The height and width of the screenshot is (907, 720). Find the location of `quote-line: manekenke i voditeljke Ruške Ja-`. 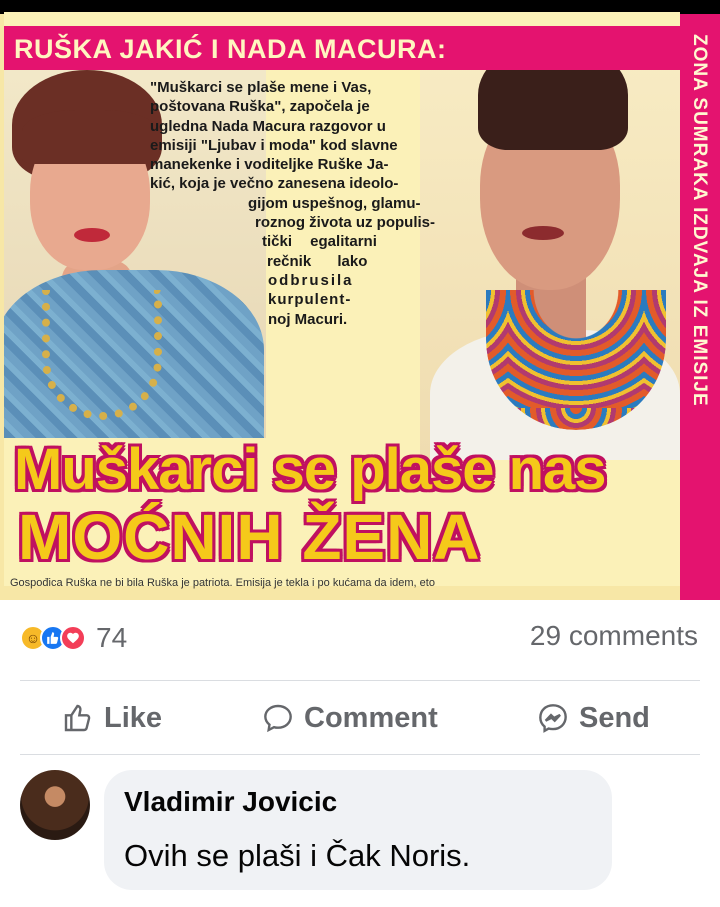

quote-line: manekenke i voditeljke Ruške Ja- is located at coordinates (269, 165).